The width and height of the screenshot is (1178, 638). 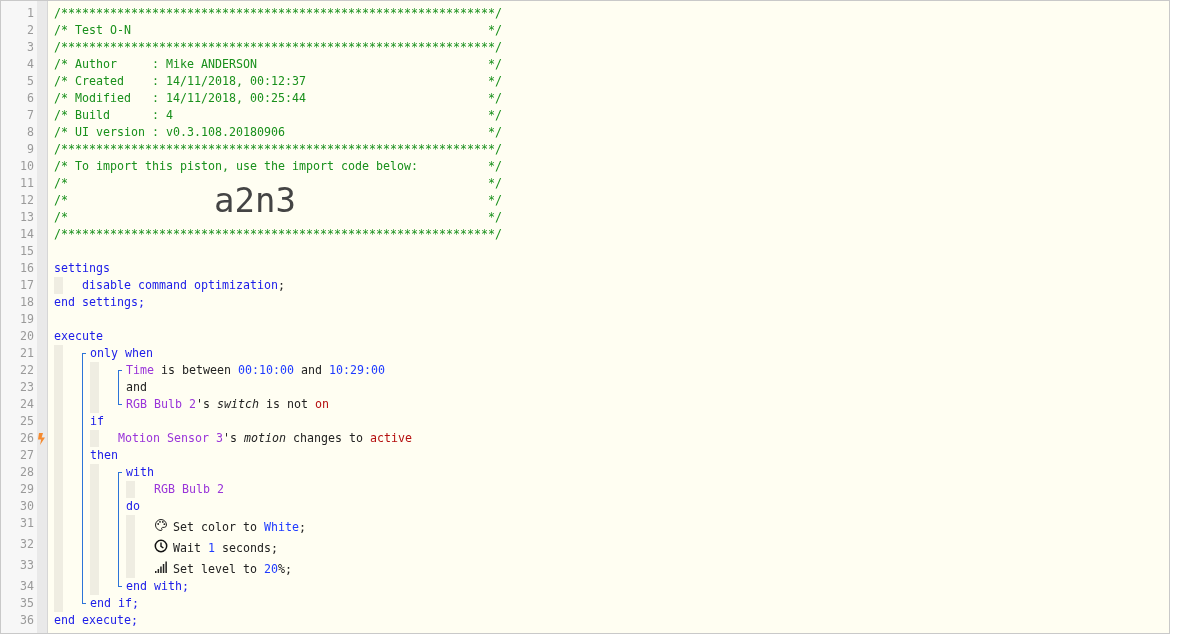 What do you see at coordinates (30, 149) in the screenshot?
I see `line-number: 9` at bounding box center [30, 149].